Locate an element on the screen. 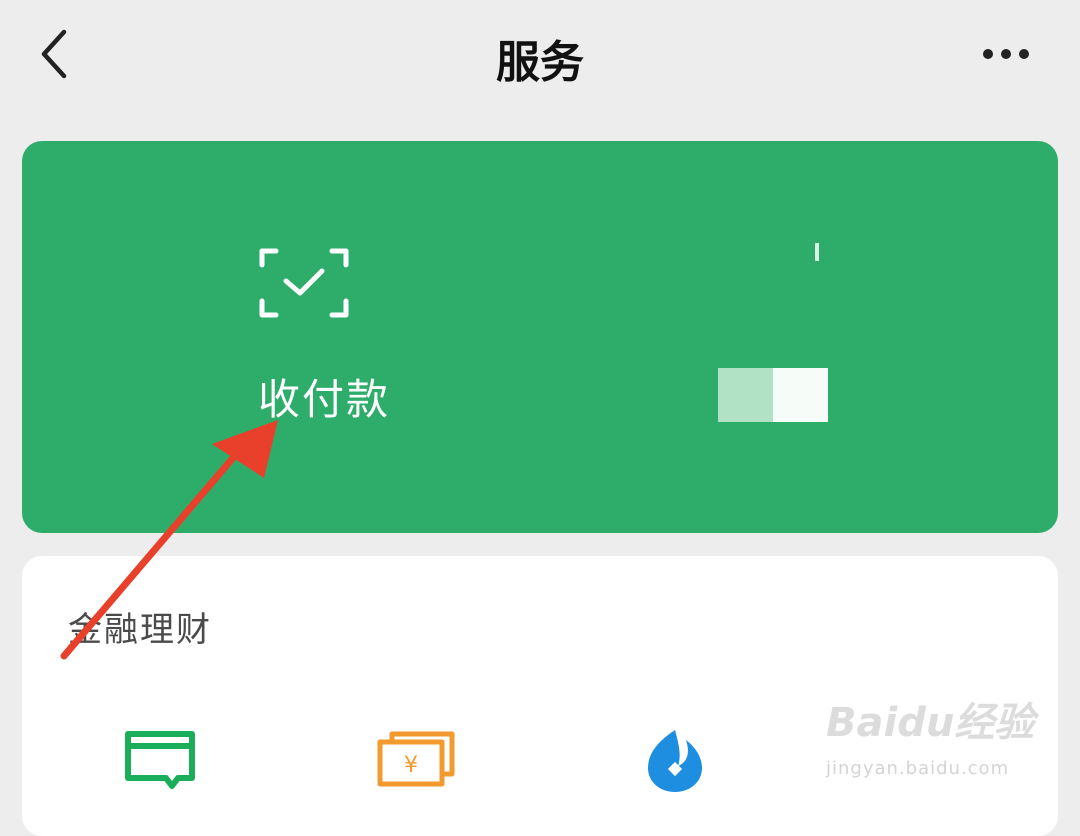 This screenshot has height=836, width=1080. page-title: 服务 is located at coordinates (540, 62).